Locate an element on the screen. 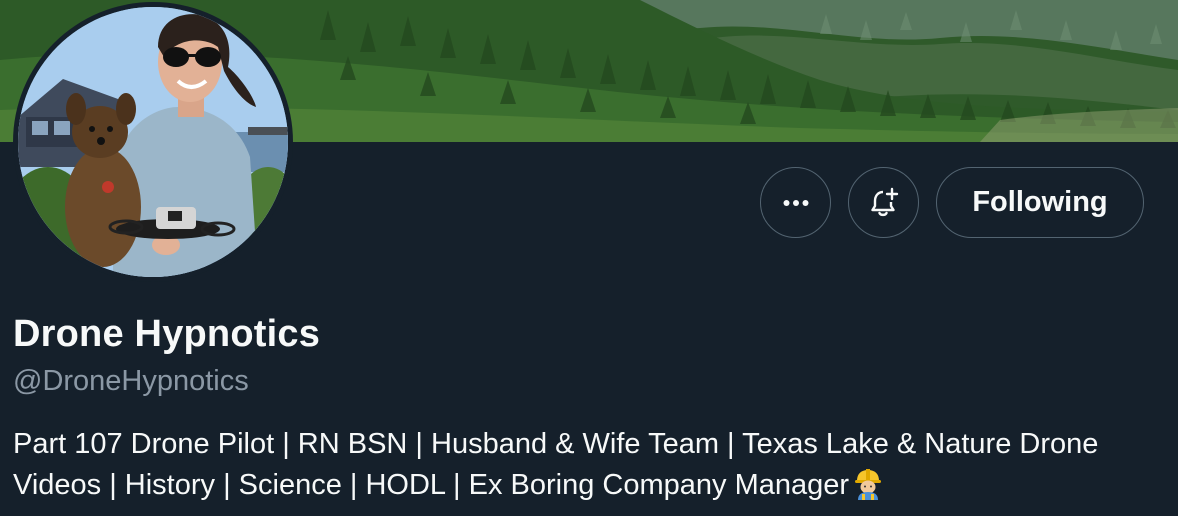 This screenshot has height=516, width=1178. more-button is located at coordinates (795, 202).